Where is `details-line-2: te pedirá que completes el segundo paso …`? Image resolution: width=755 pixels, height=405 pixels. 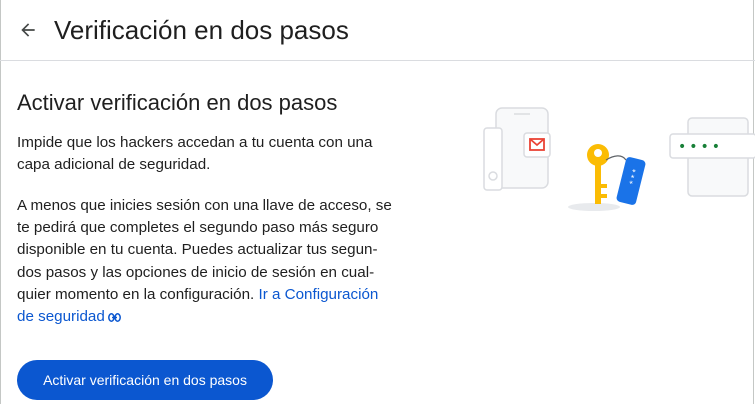 details-line-2: te pedirá que completes el segundo paso … is located at coordinates (198, 228).